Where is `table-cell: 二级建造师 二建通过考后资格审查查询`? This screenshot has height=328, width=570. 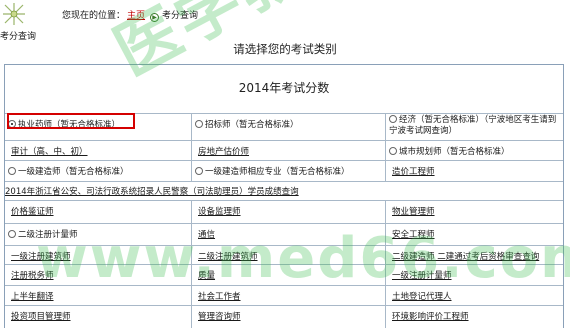
table-cell: 二级建造师 二建通过考后资格审查查询 is located at coordinates (474, 255).